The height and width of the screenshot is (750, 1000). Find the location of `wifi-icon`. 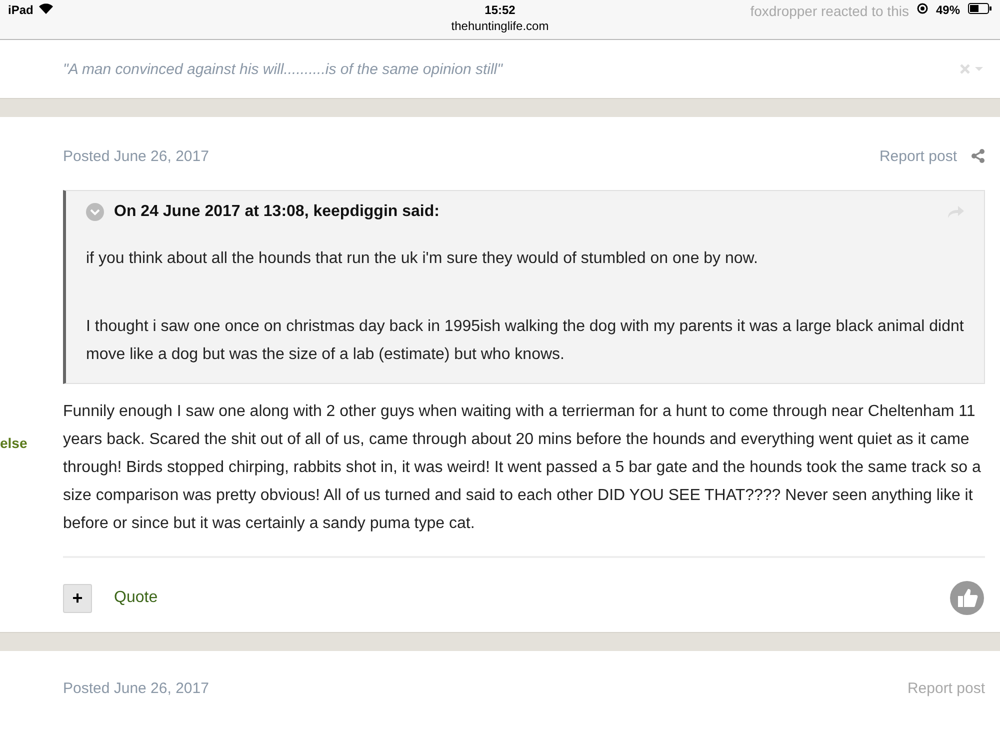

wifi-icon is located at coordinates (46, 8).